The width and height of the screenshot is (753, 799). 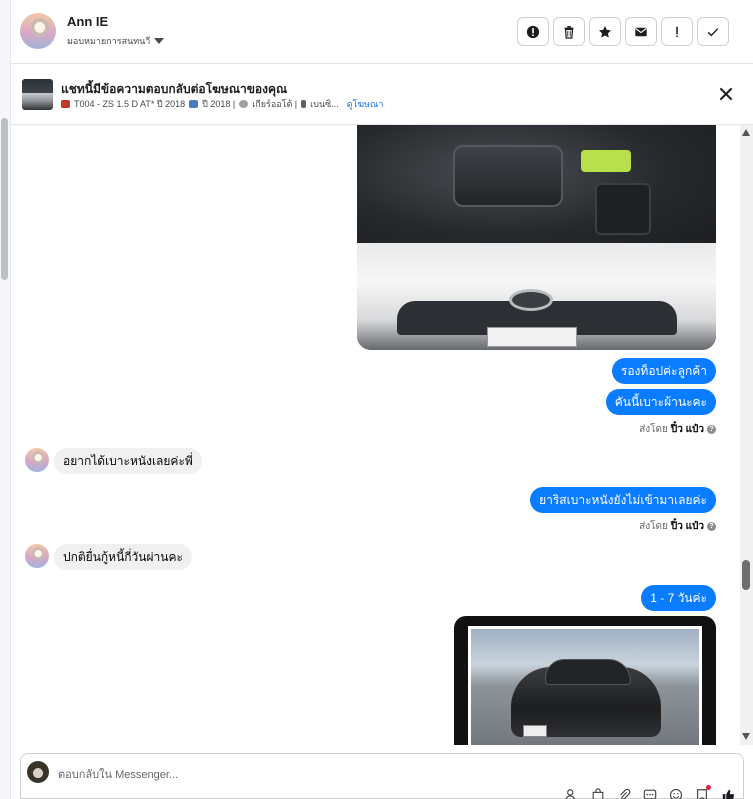 What do you see at coordinates (4, 199) in the screenshot?
I see `left-scrollbar-thumb` at bounding box center [4, 199].